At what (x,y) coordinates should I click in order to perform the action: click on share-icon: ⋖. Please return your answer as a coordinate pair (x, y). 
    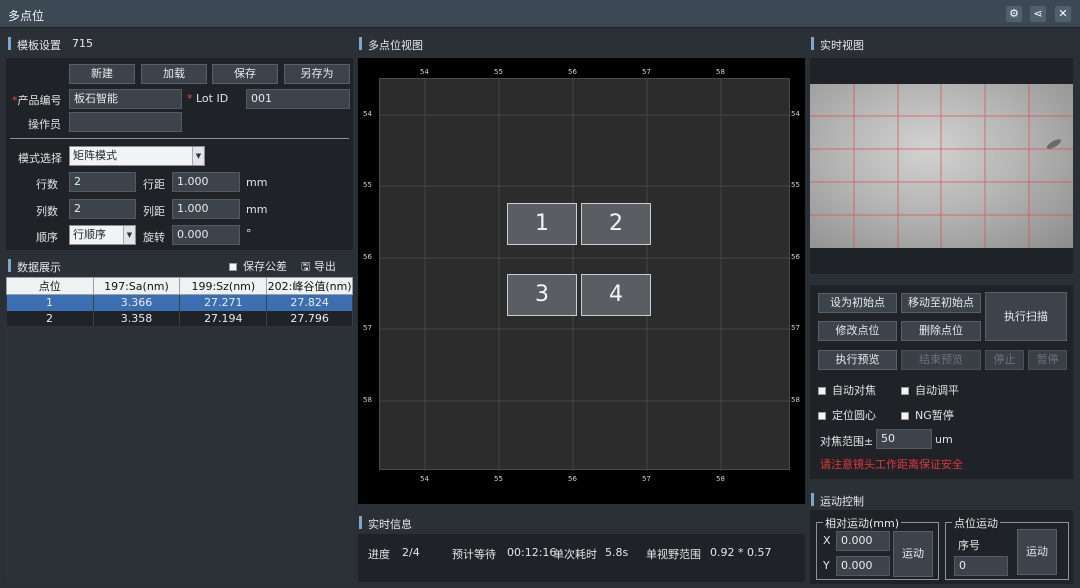
    Looking at the image, I should click on (1038, 14).